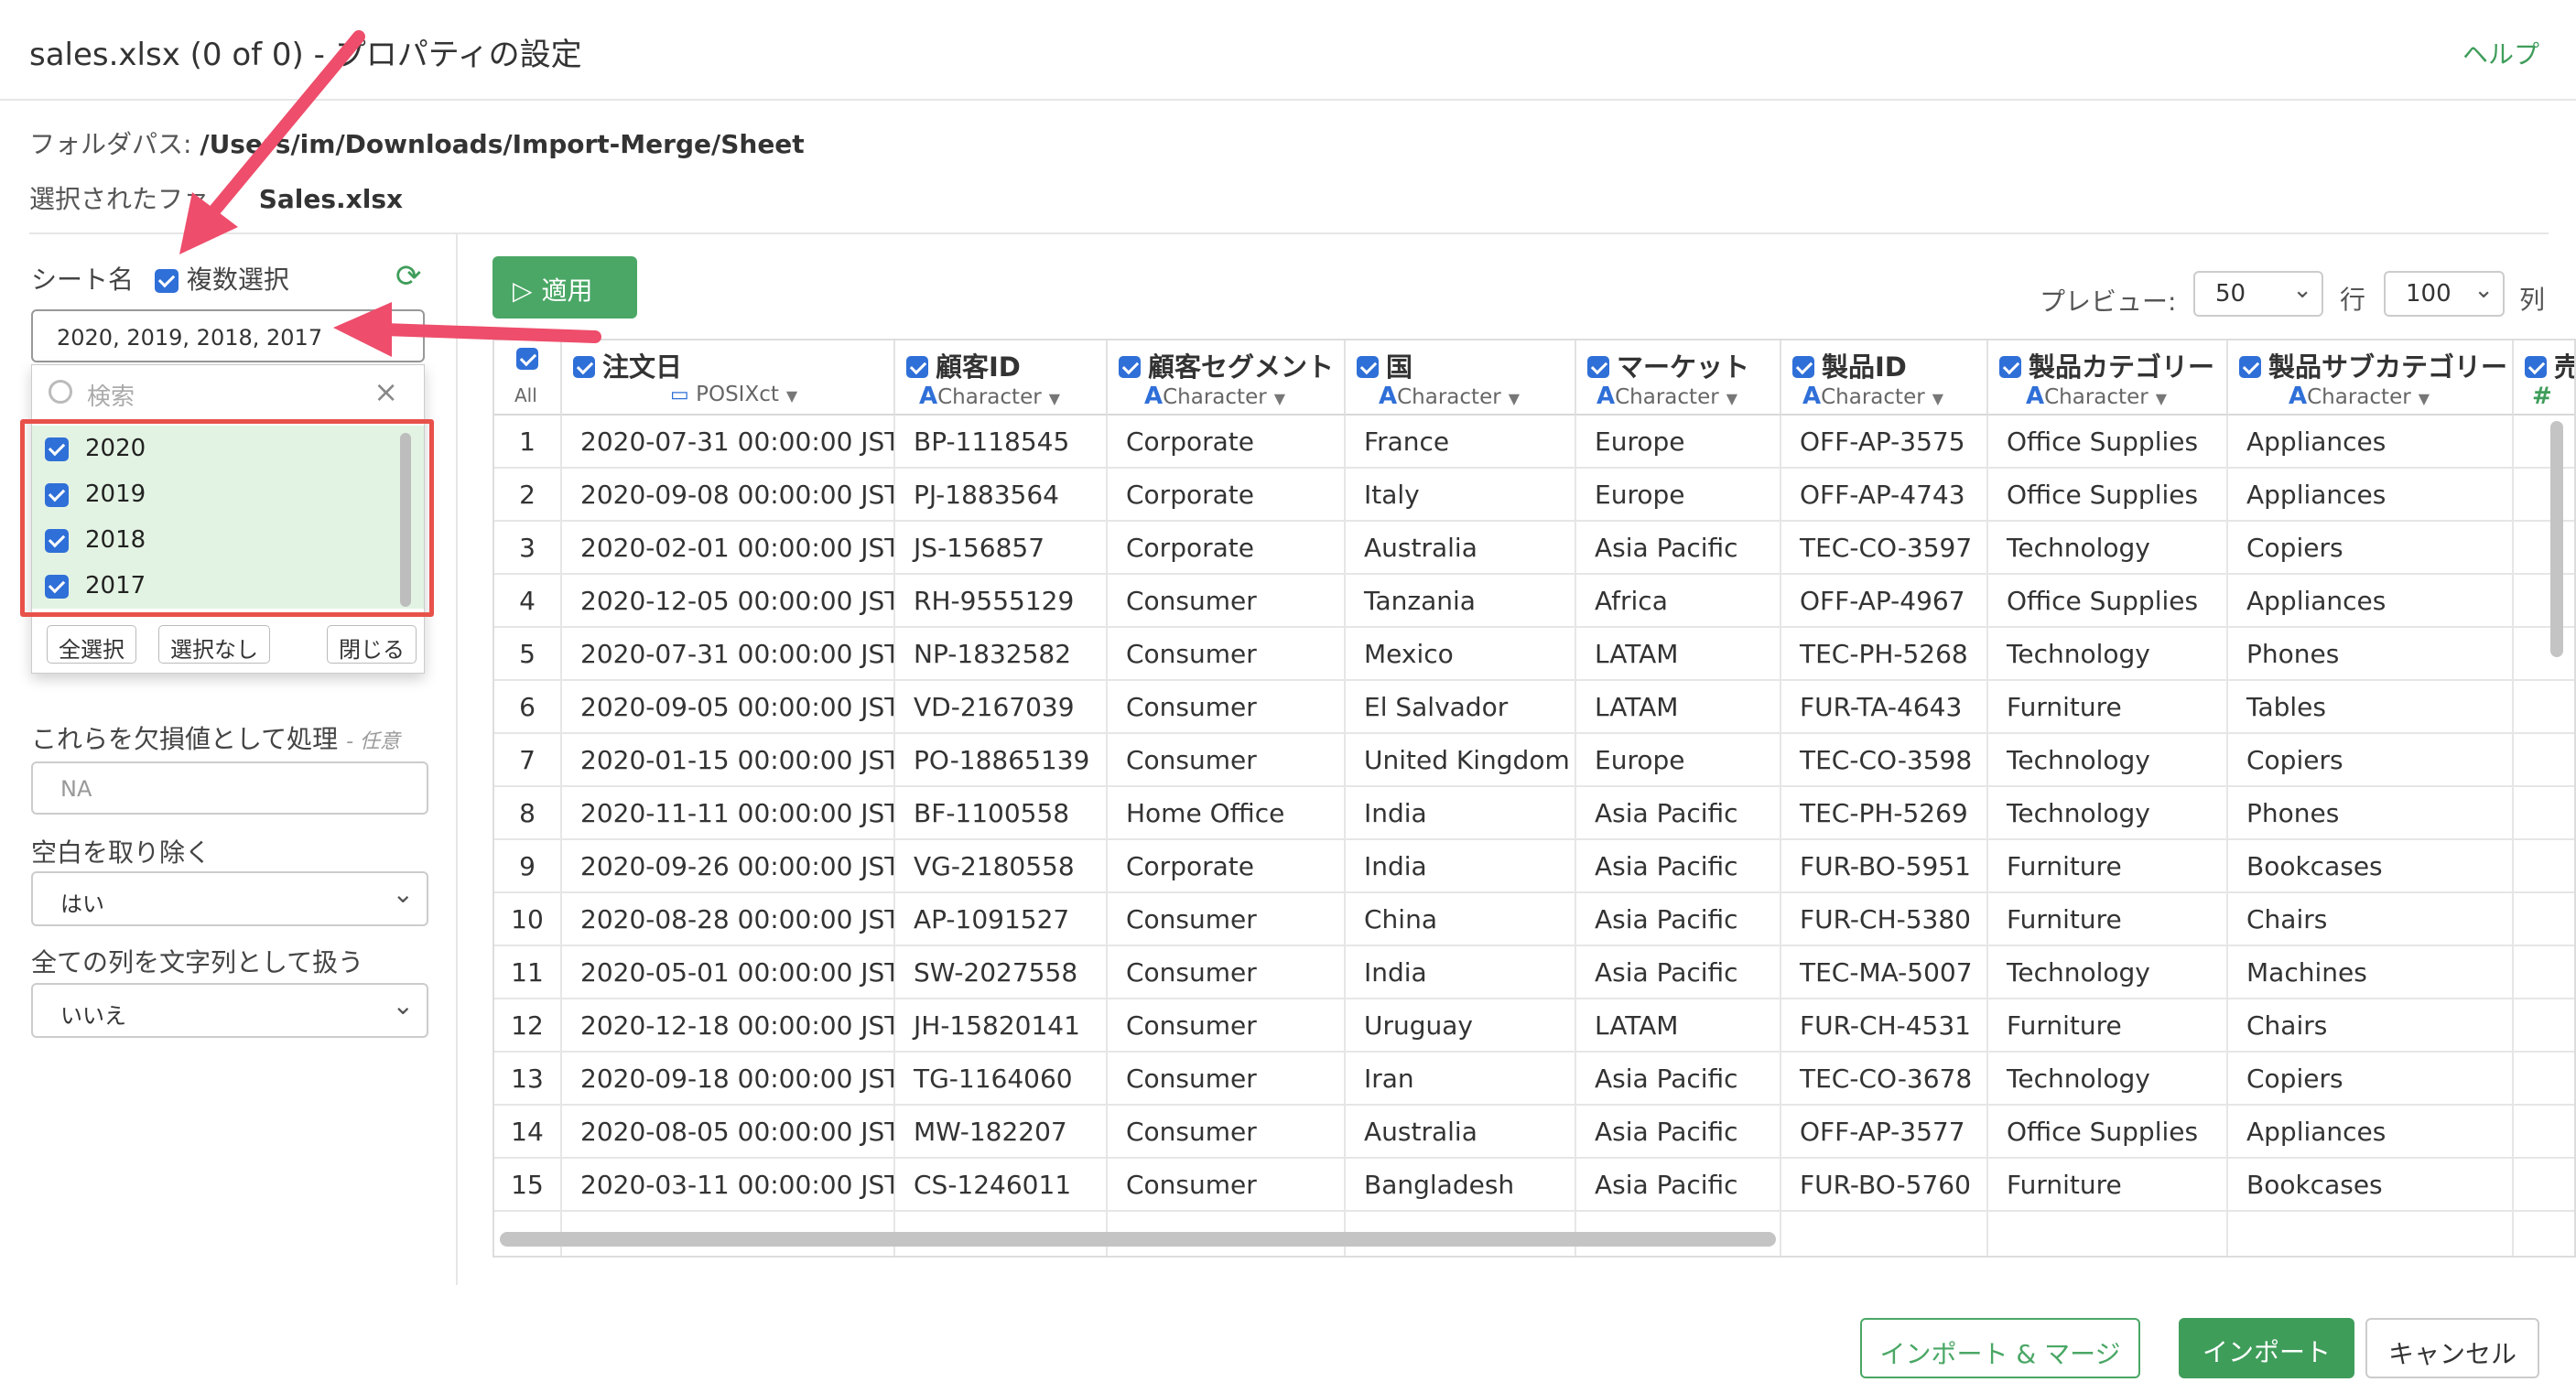 The image size is (2576, 1393). I want to click on annotation-arrows, so click(390, 193).